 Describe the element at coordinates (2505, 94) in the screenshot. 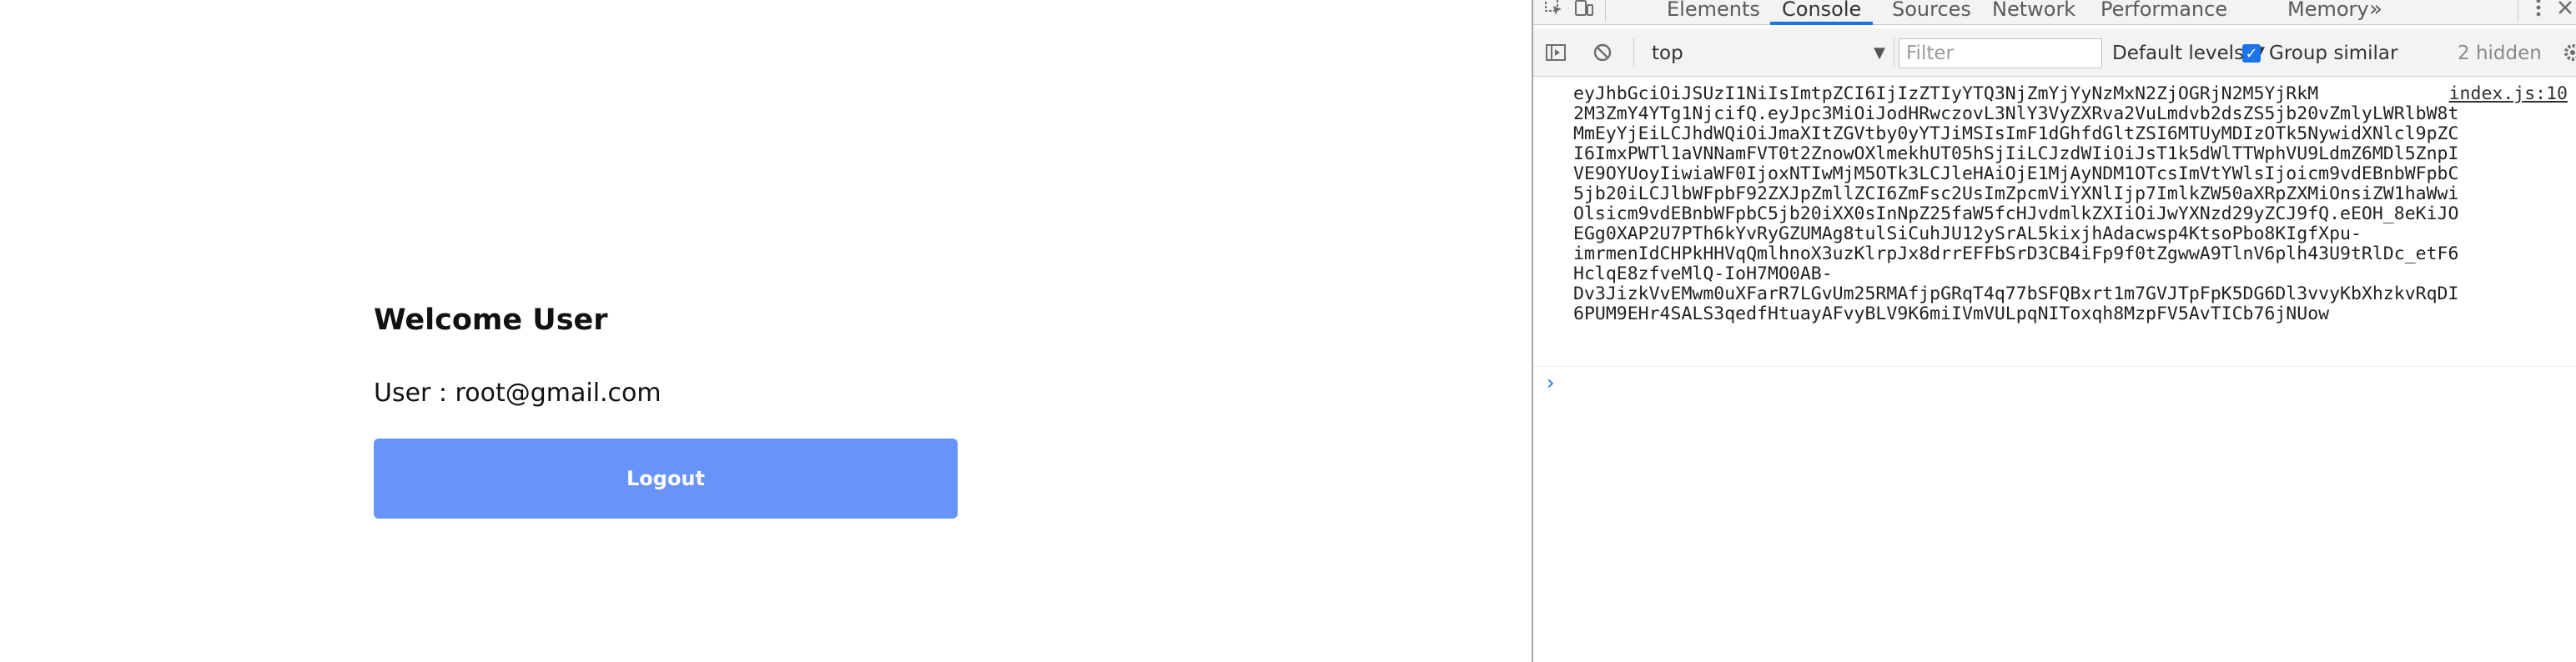

I see `log-source-link: index.js:10` at that location.